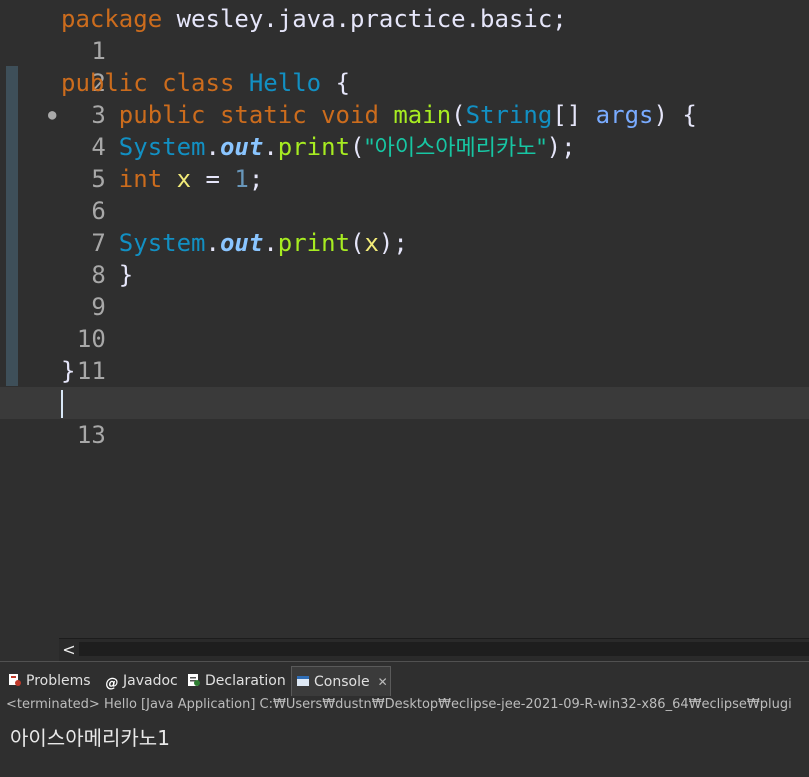  Describe the element at coordinates (404, 98) in the screenshot. I see `code-line-3: 3 public class Hello {` at that location.